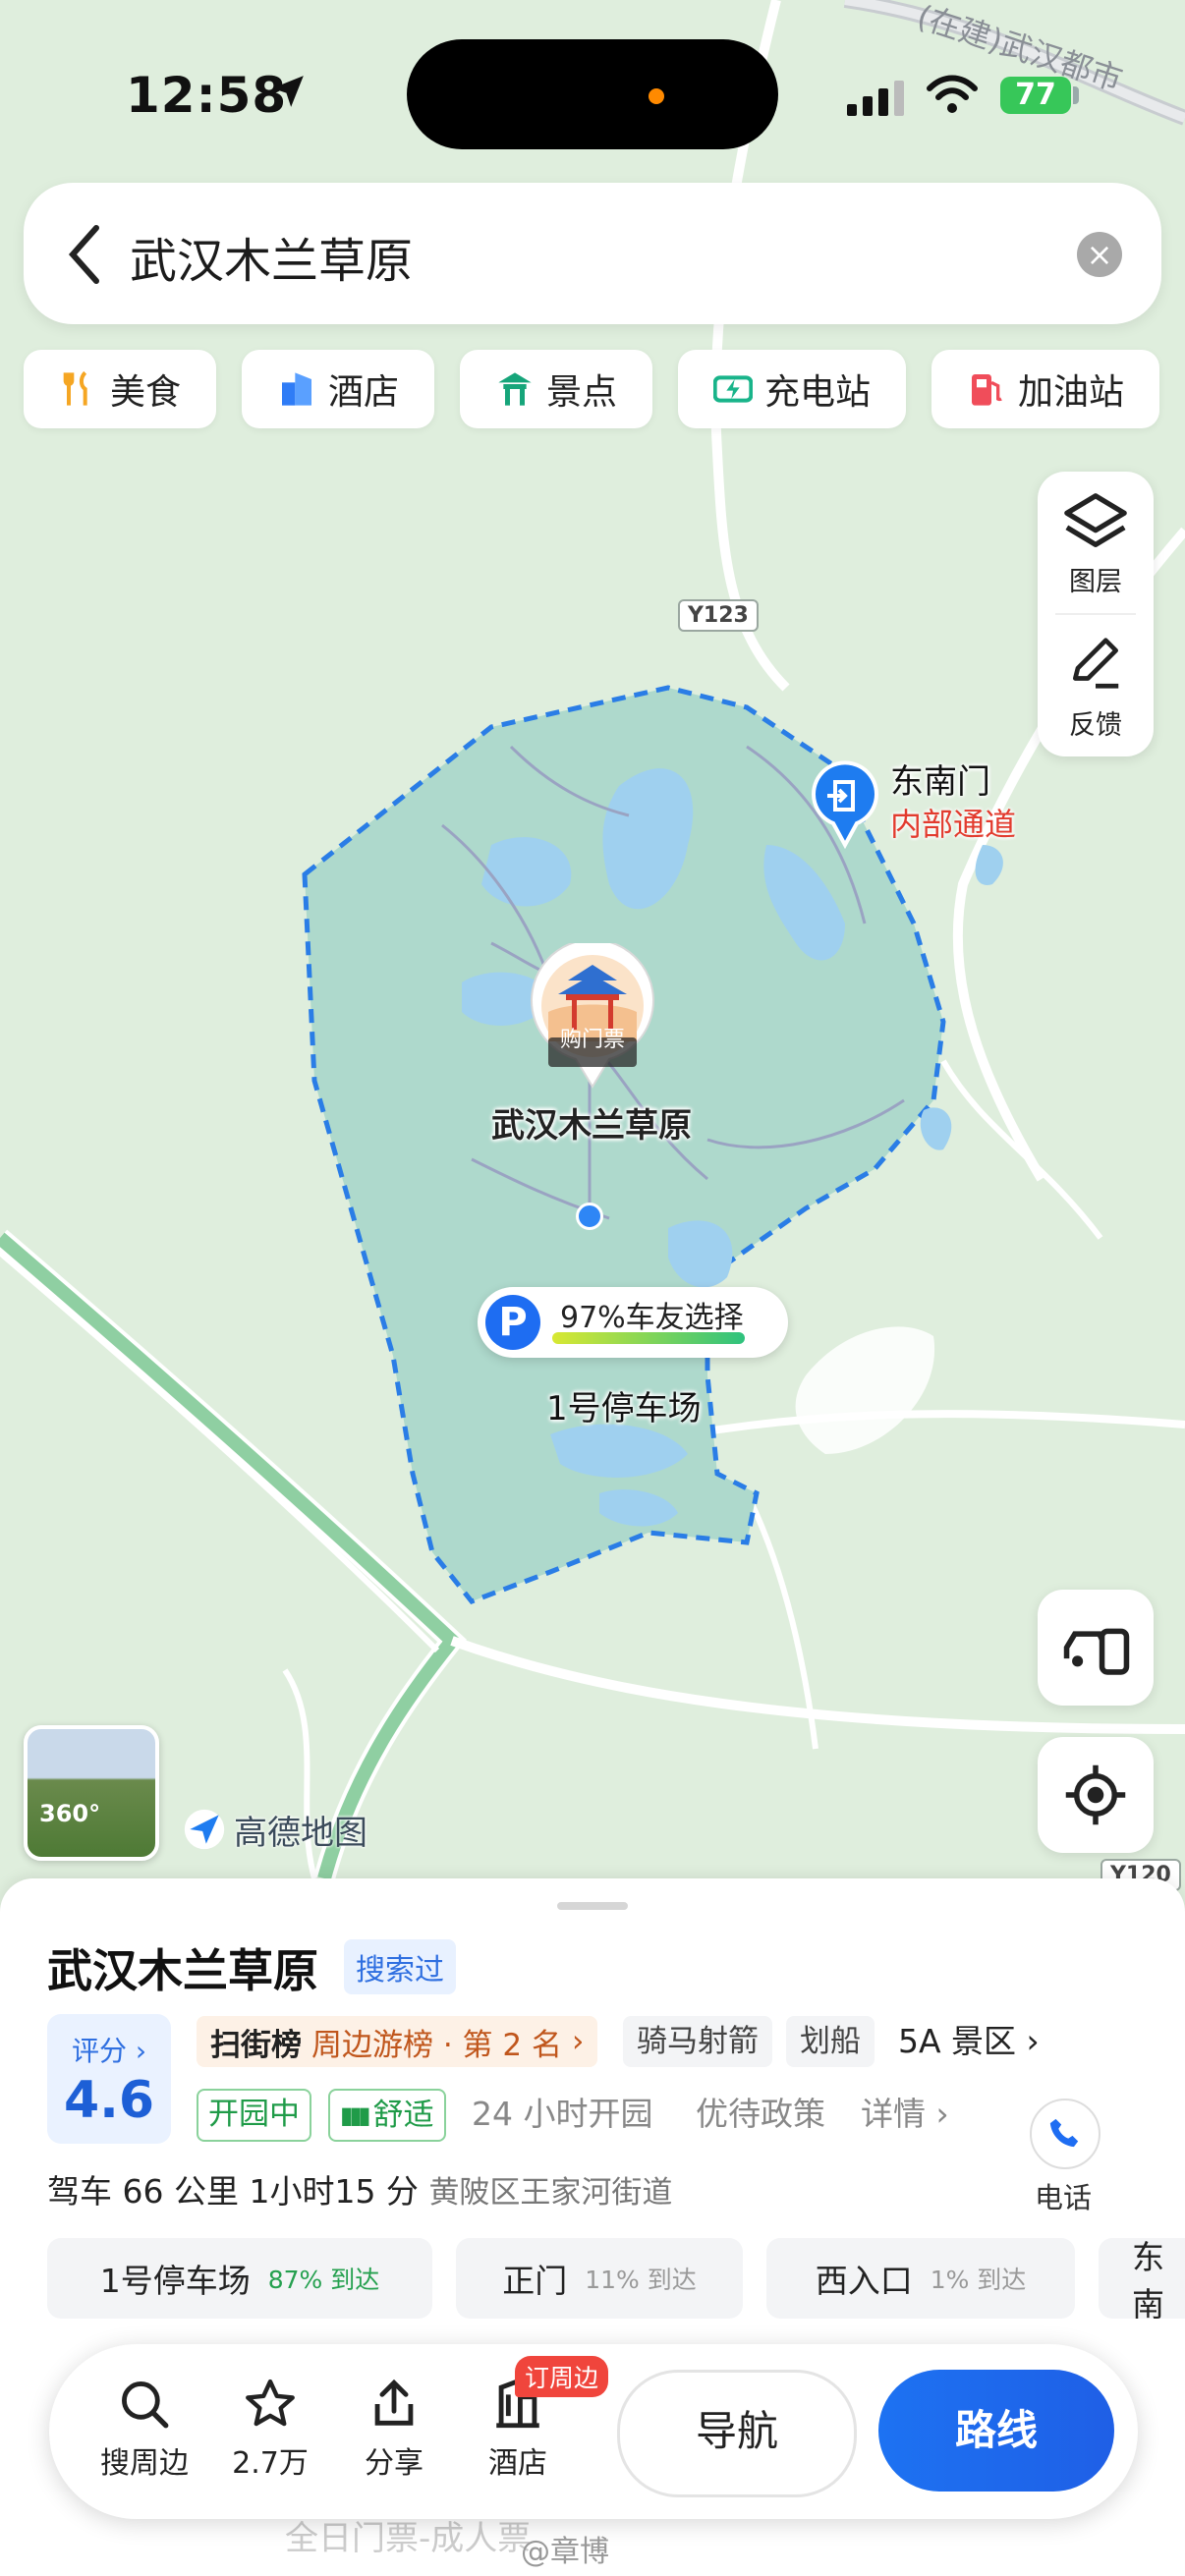 The width and height of the screenshot is (1185, 2576). What do you see at coordinates (592, 1037) in the screenshot?
I see `buy-ticket-label: 购门票` at bounding box center [592, 1037].